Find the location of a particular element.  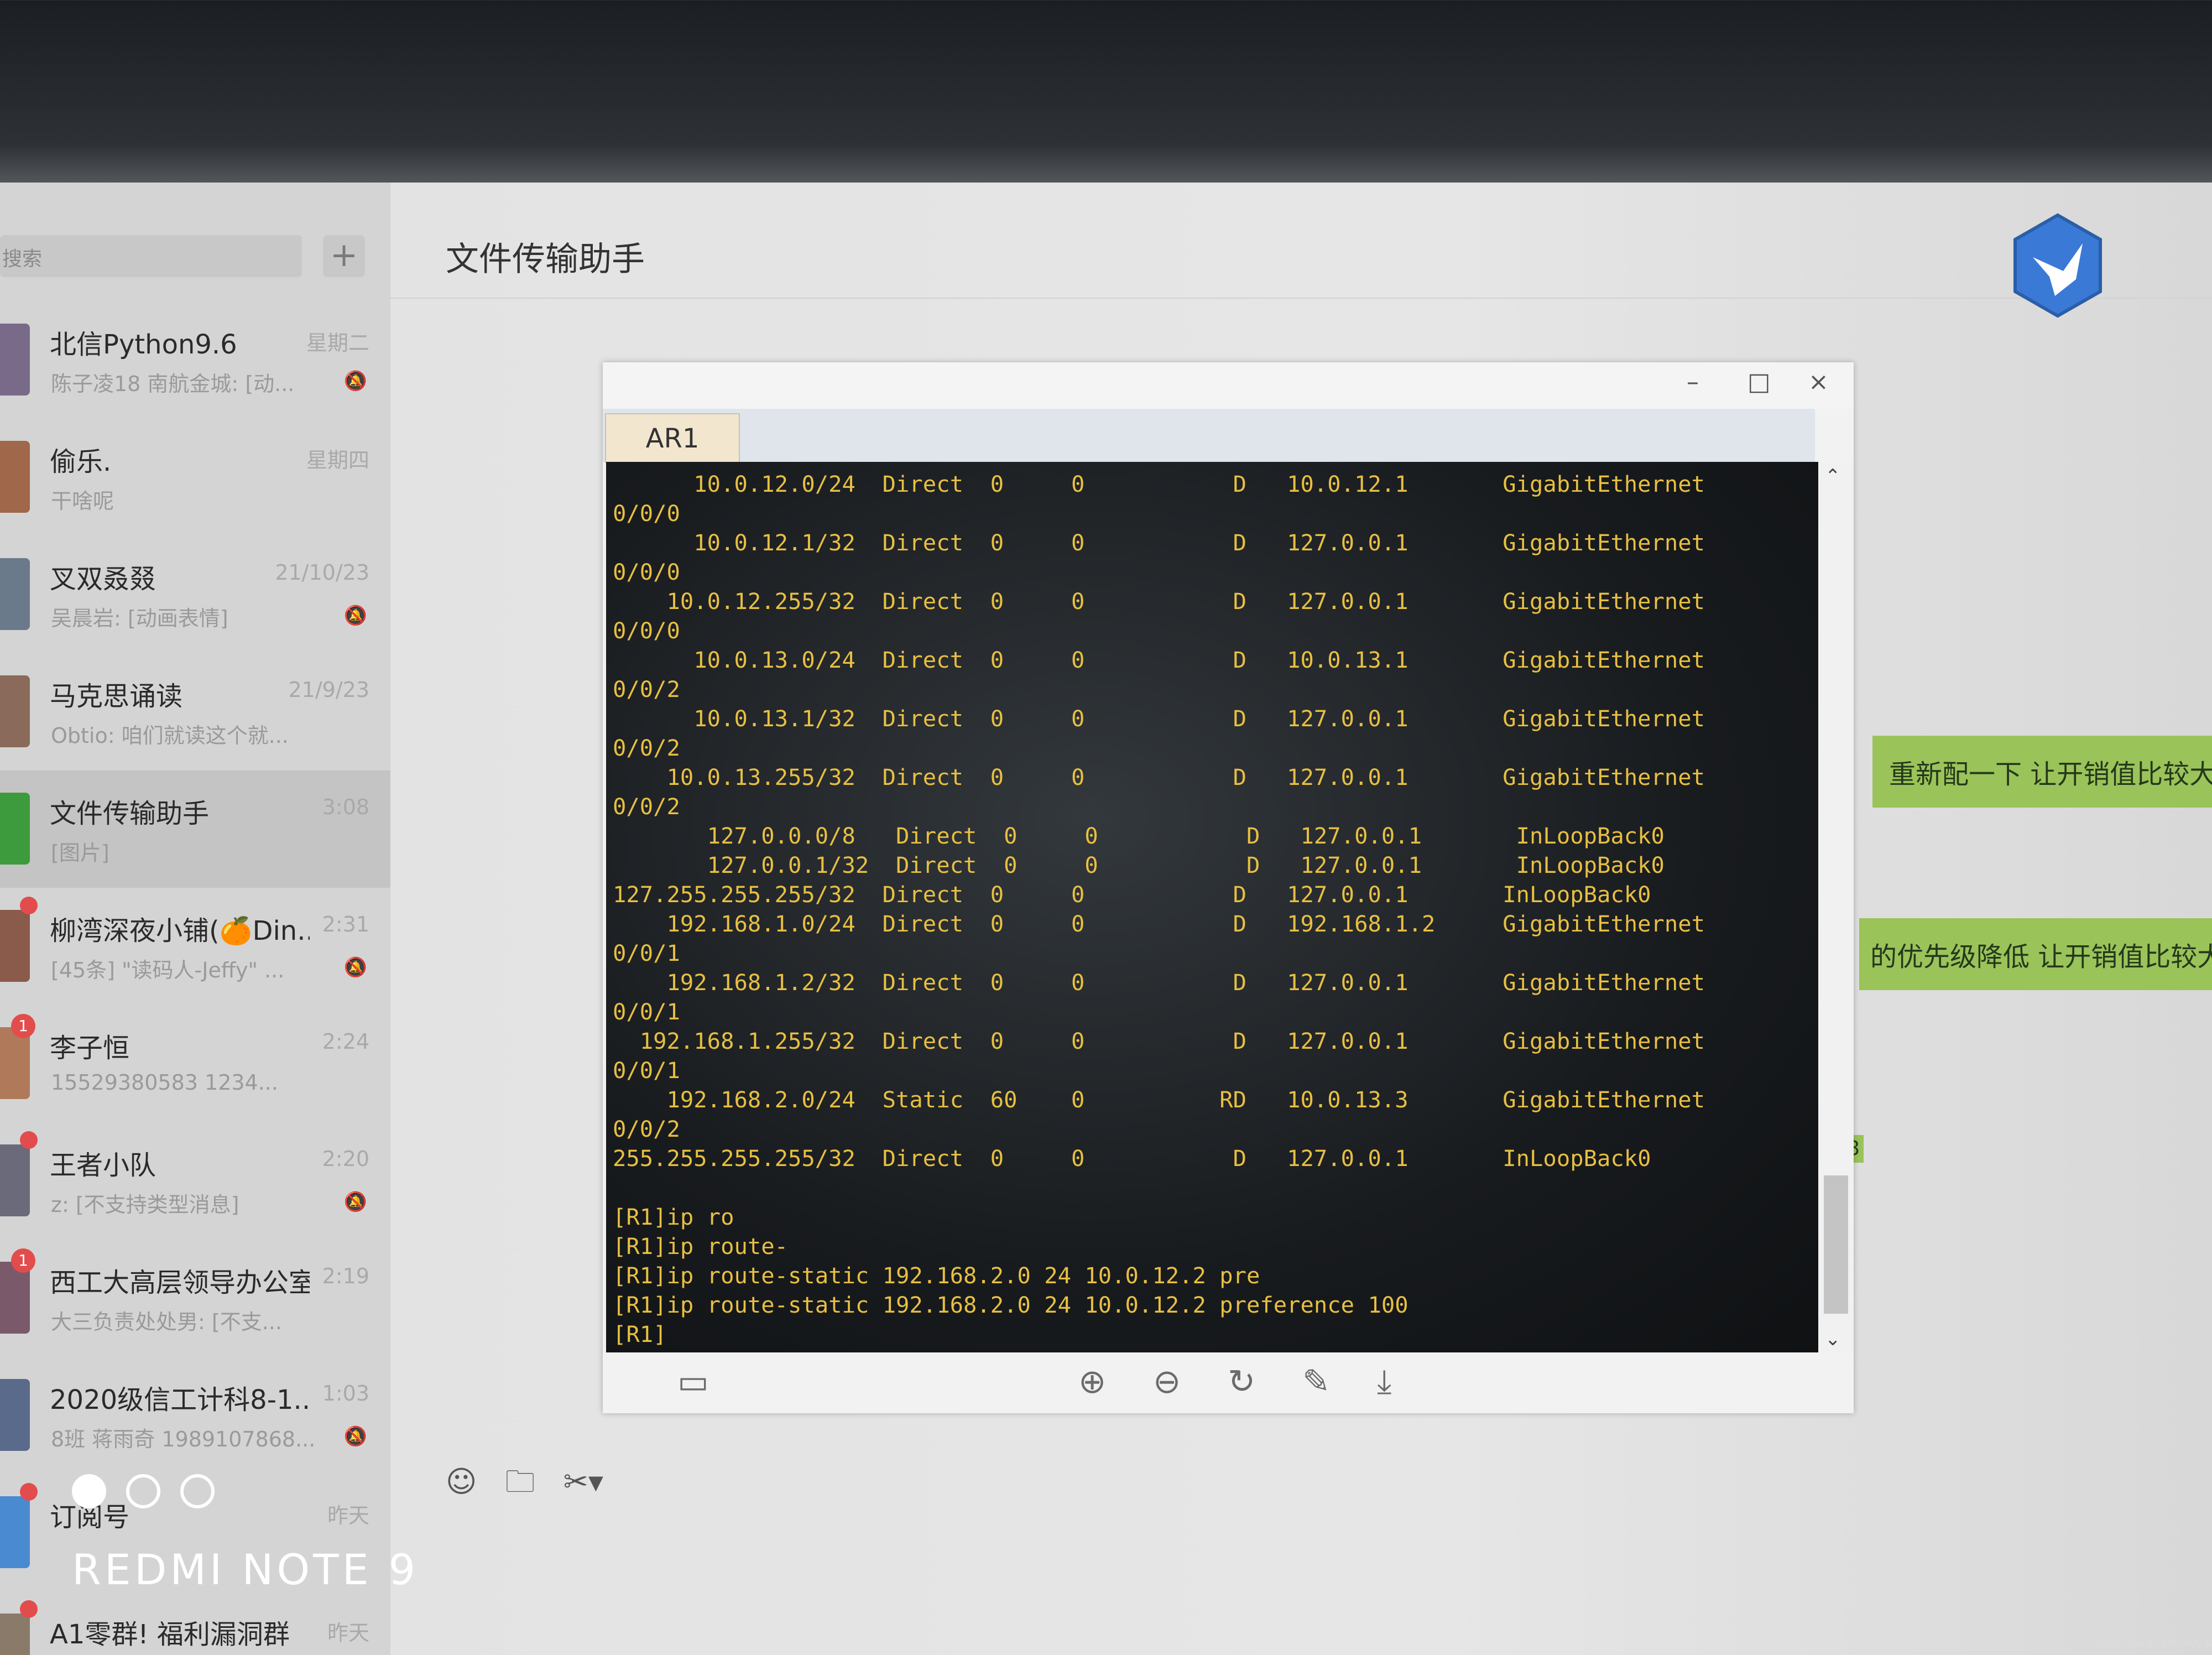

chat-list-item: A1零群! 福利漏洞群 昨天 is located at coordinates (195, 1623).